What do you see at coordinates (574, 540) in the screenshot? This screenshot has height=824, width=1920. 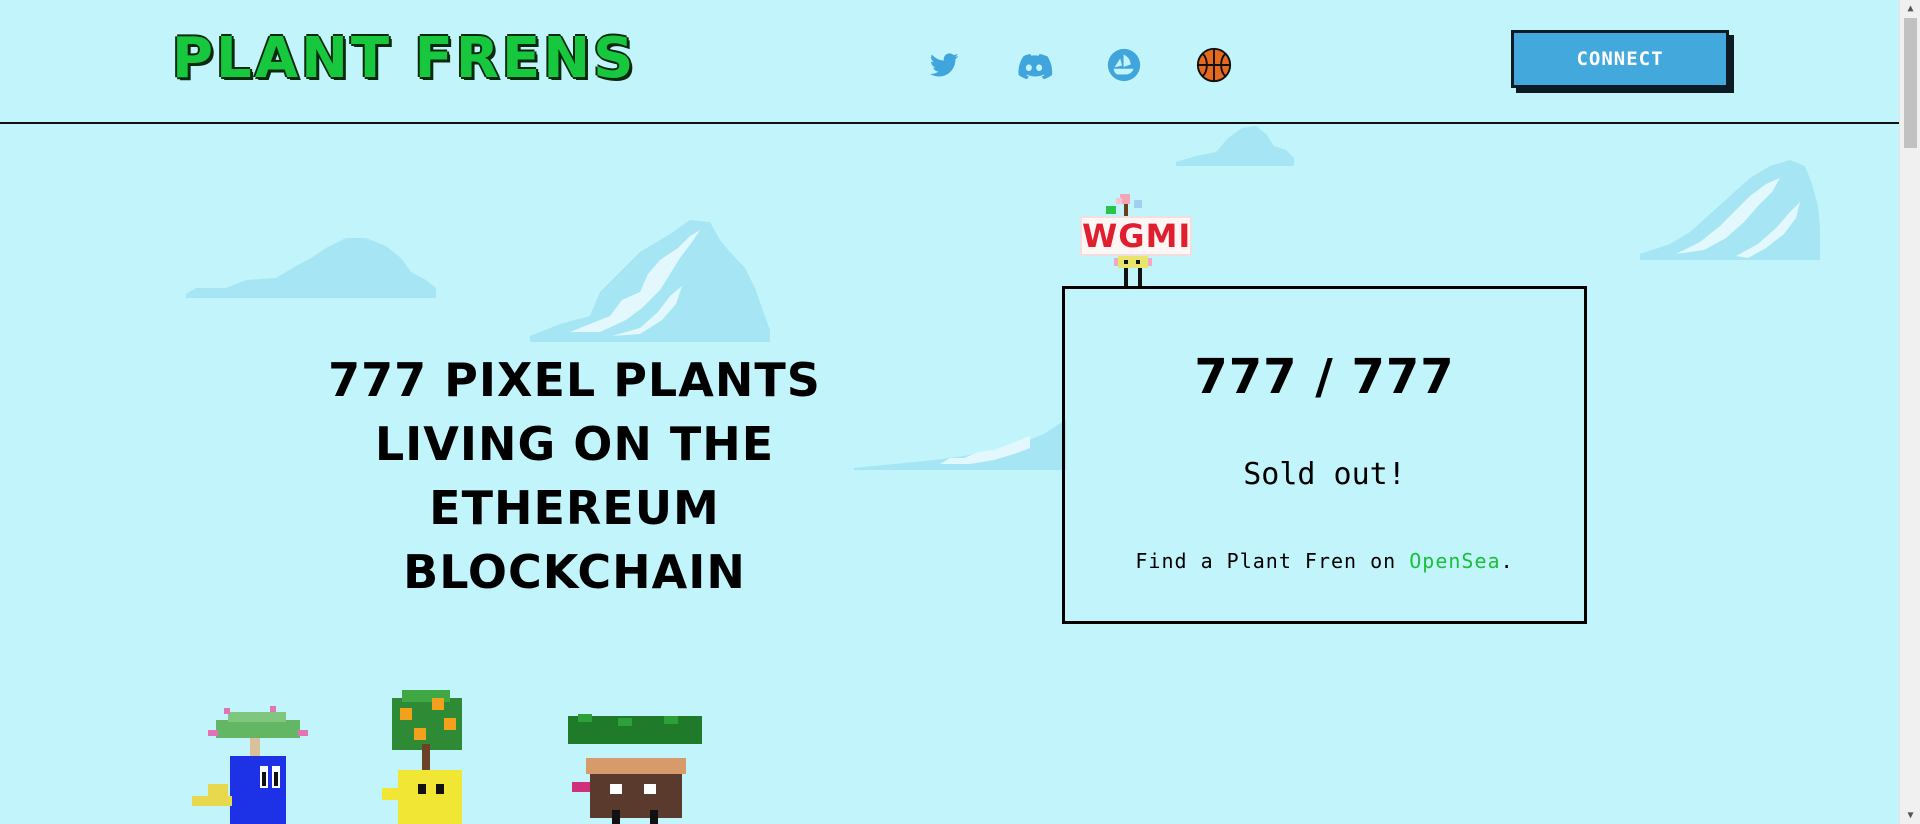 I see `headline-line: ETHEREUM BLOCKCHAIN` at bounding box center [574, 540].